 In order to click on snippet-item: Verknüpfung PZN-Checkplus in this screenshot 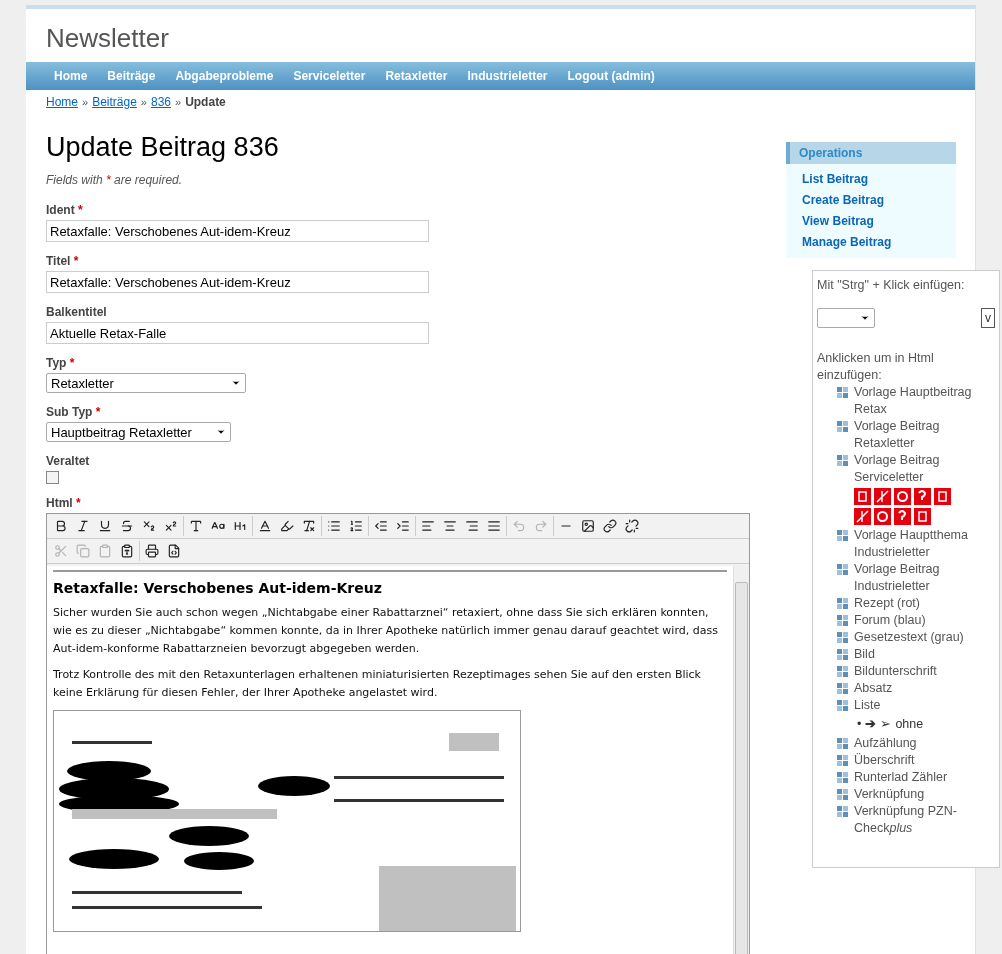, I will do `click(924, 820)`.